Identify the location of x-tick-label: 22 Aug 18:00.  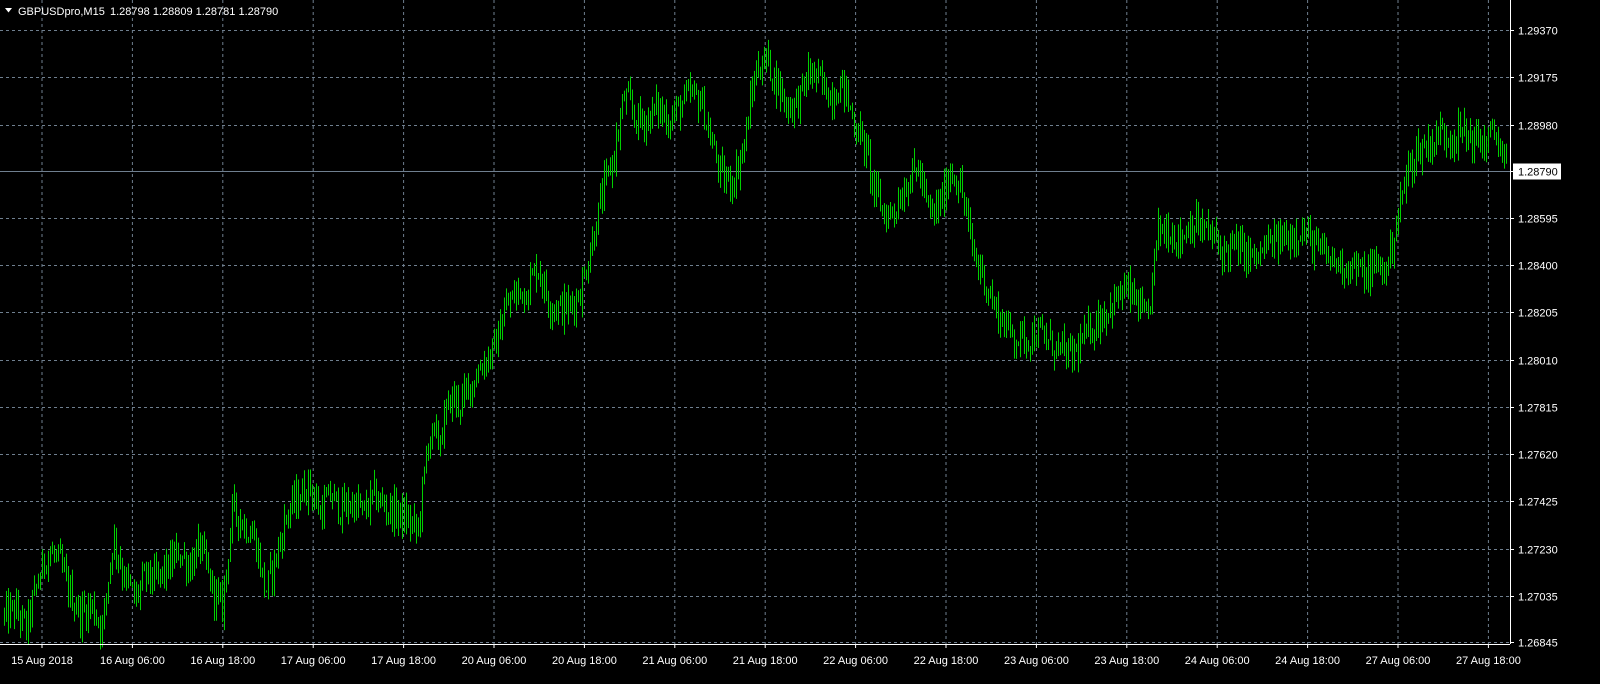
(946, 661).